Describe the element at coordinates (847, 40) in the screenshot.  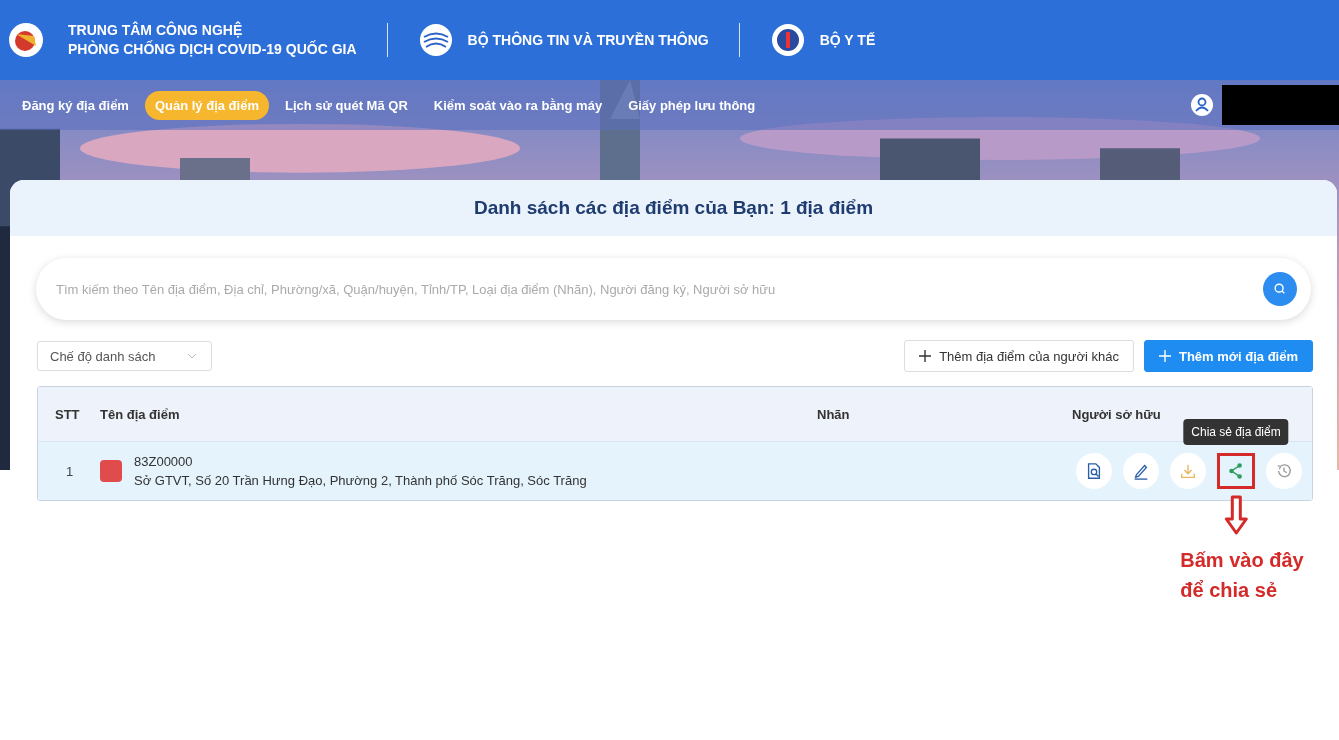
I see `ministry-name: BỘ Y TẾ` at that location.